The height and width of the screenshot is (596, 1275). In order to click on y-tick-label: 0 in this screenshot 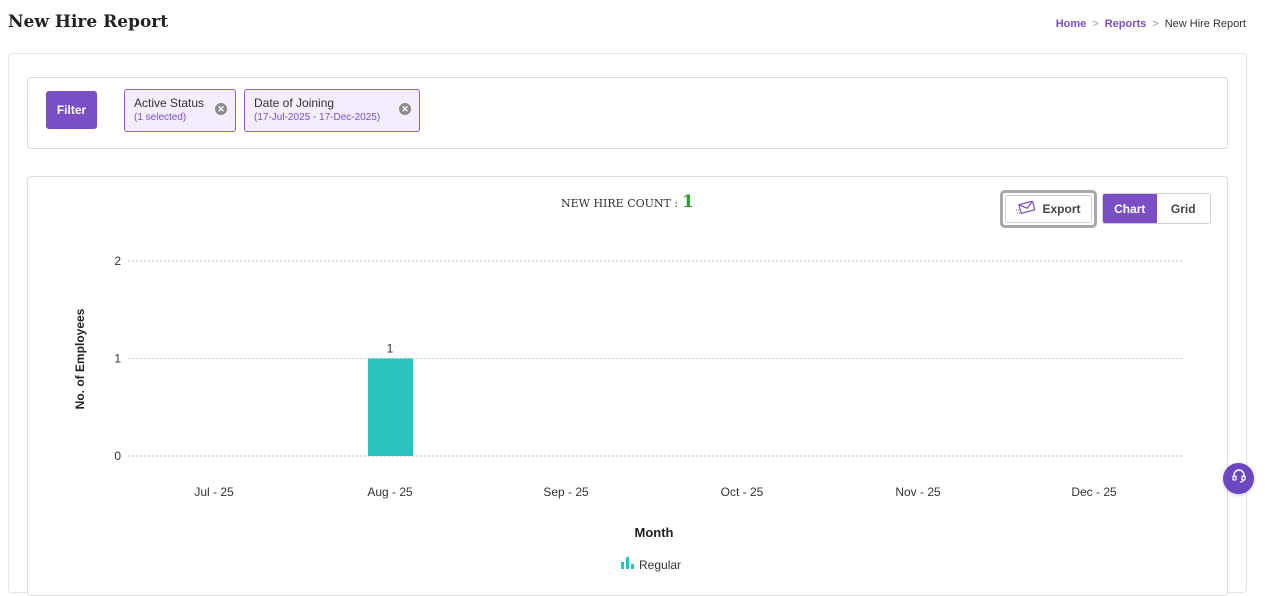, I will do `click(117, 456)`.